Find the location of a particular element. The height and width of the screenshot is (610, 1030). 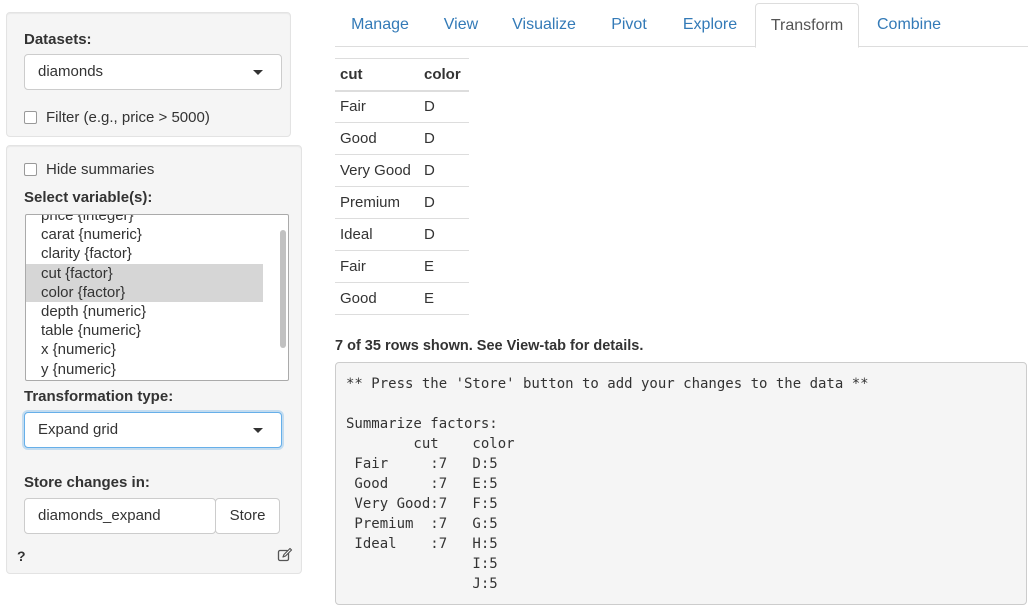

hide-summaries-checkbox: Hide summaries is located at coordinates (89, 169).